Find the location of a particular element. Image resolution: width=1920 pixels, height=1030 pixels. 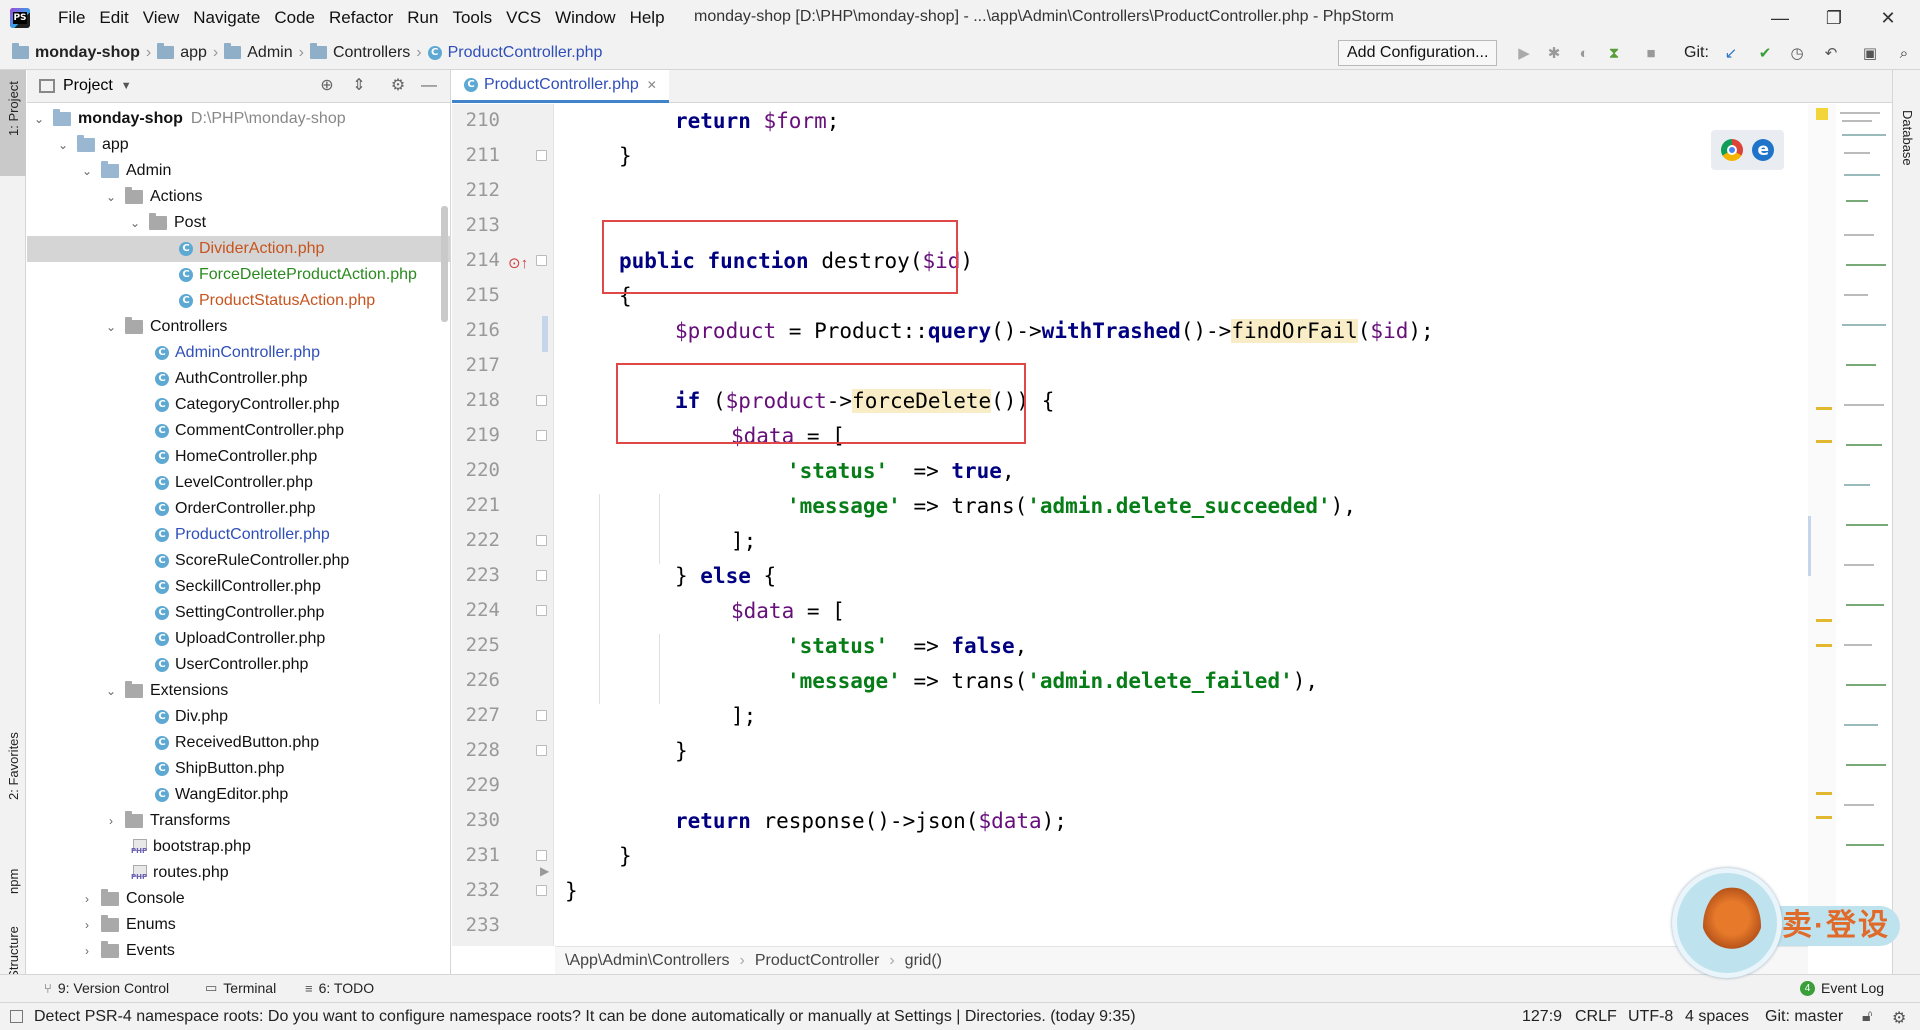

tree-item-enums: › Enums is located at coordinates (238, 925).